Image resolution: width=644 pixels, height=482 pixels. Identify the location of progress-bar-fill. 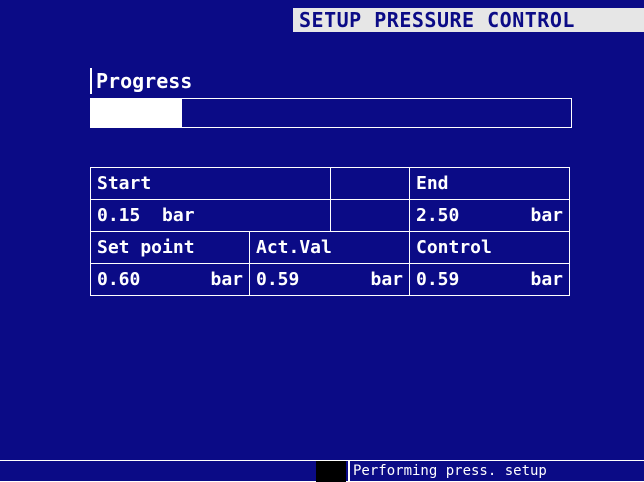
(137, 113).